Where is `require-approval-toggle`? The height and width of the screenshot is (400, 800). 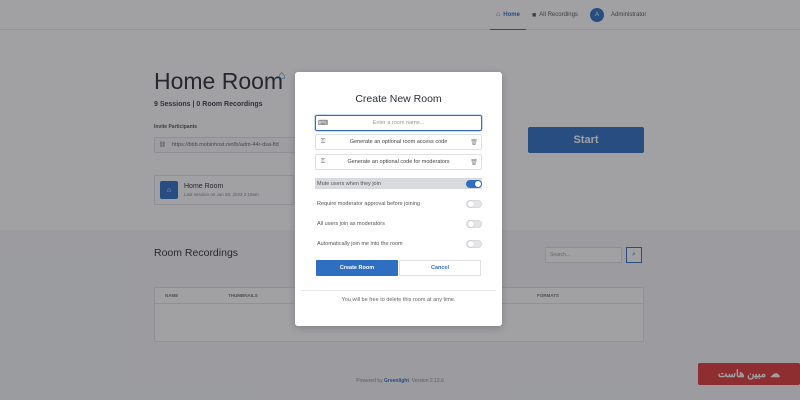
require-approval-toggle is located at coordinates (474, 203).